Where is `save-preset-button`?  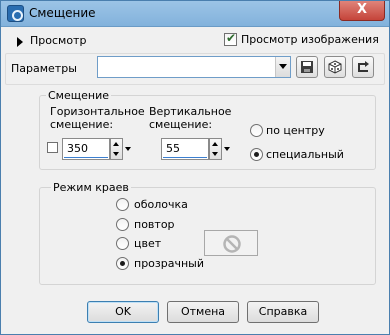
save-preset-button is located at coordinates (307, 67).